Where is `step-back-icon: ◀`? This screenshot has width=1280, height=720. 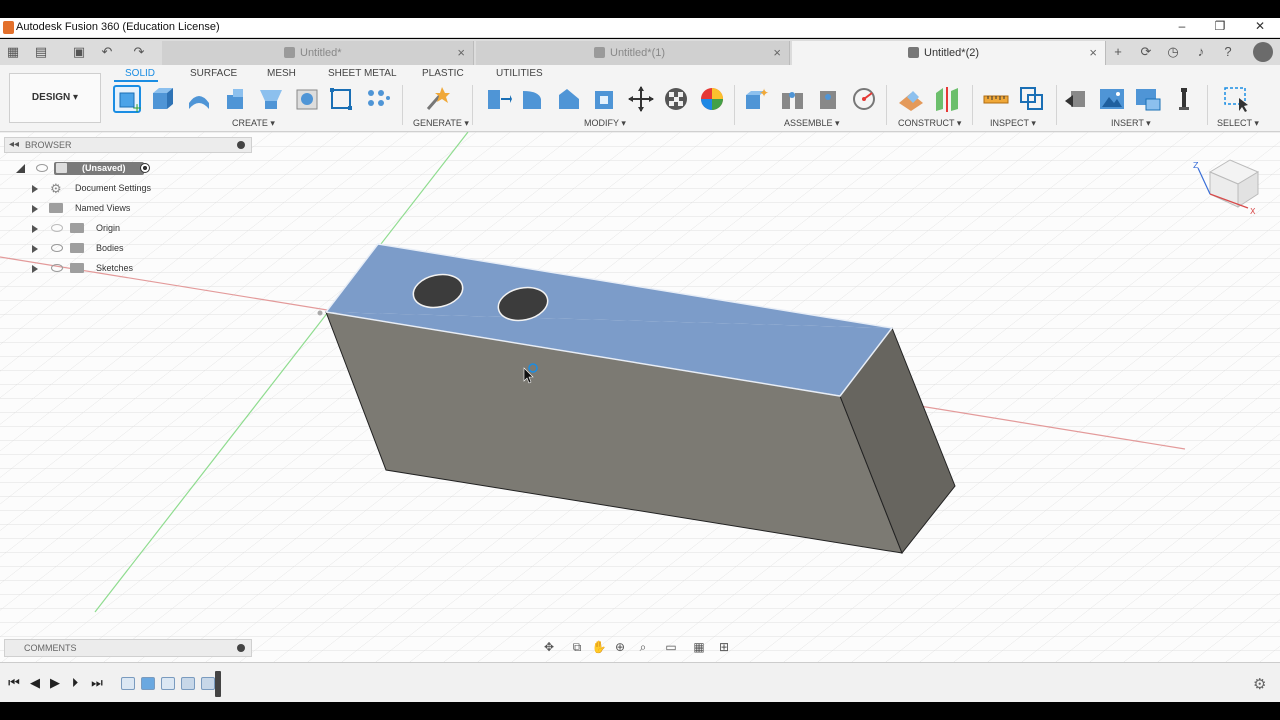 step-back-icon: ◀ is located at coordinates (35, 683).